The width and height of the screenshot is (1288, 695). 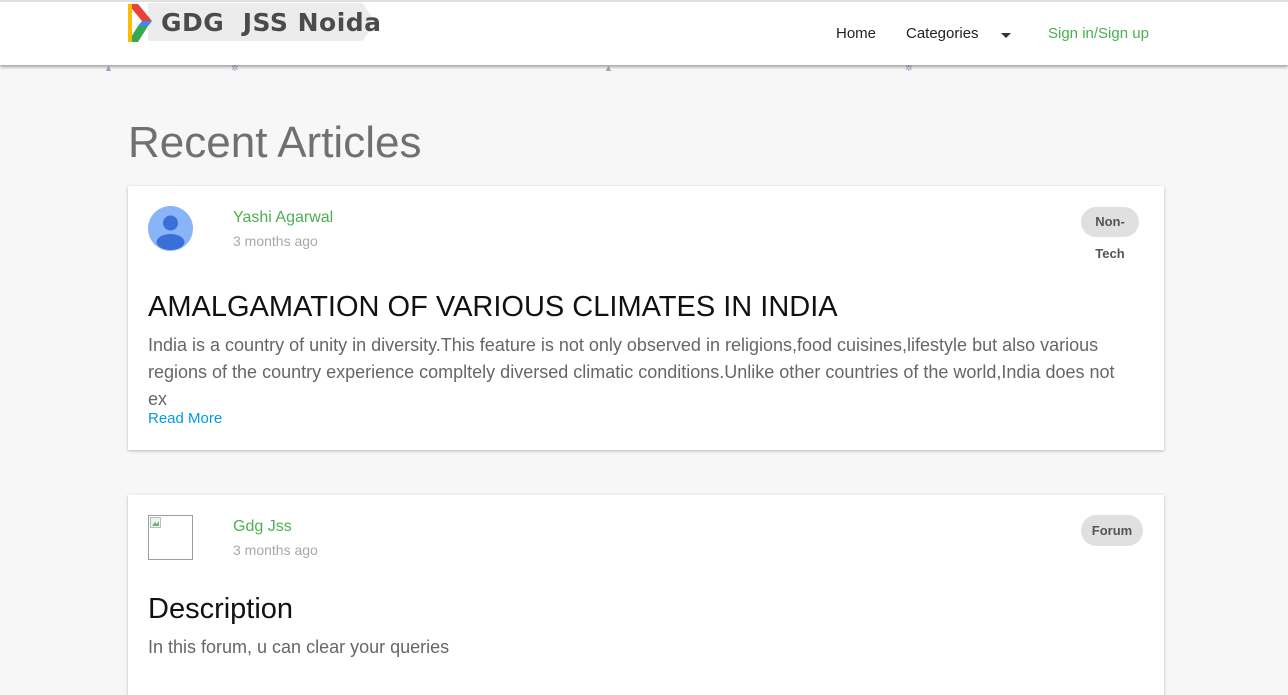 I want to click on gdg-logo: GDG JSS Noida, so click(x=255, y=23).